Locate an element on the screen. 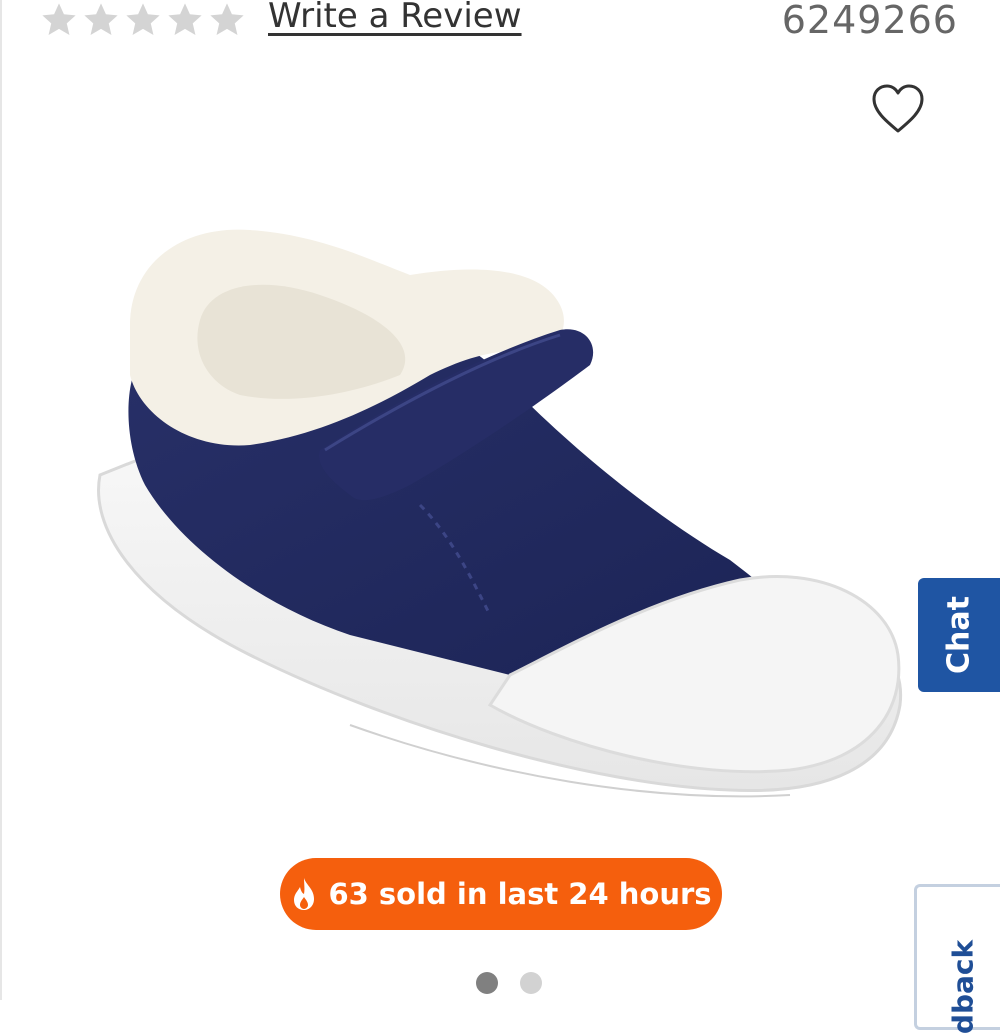 The height and width of the screenshot is (1034, 1000). rating-stars is located at coordinates (143, 20).